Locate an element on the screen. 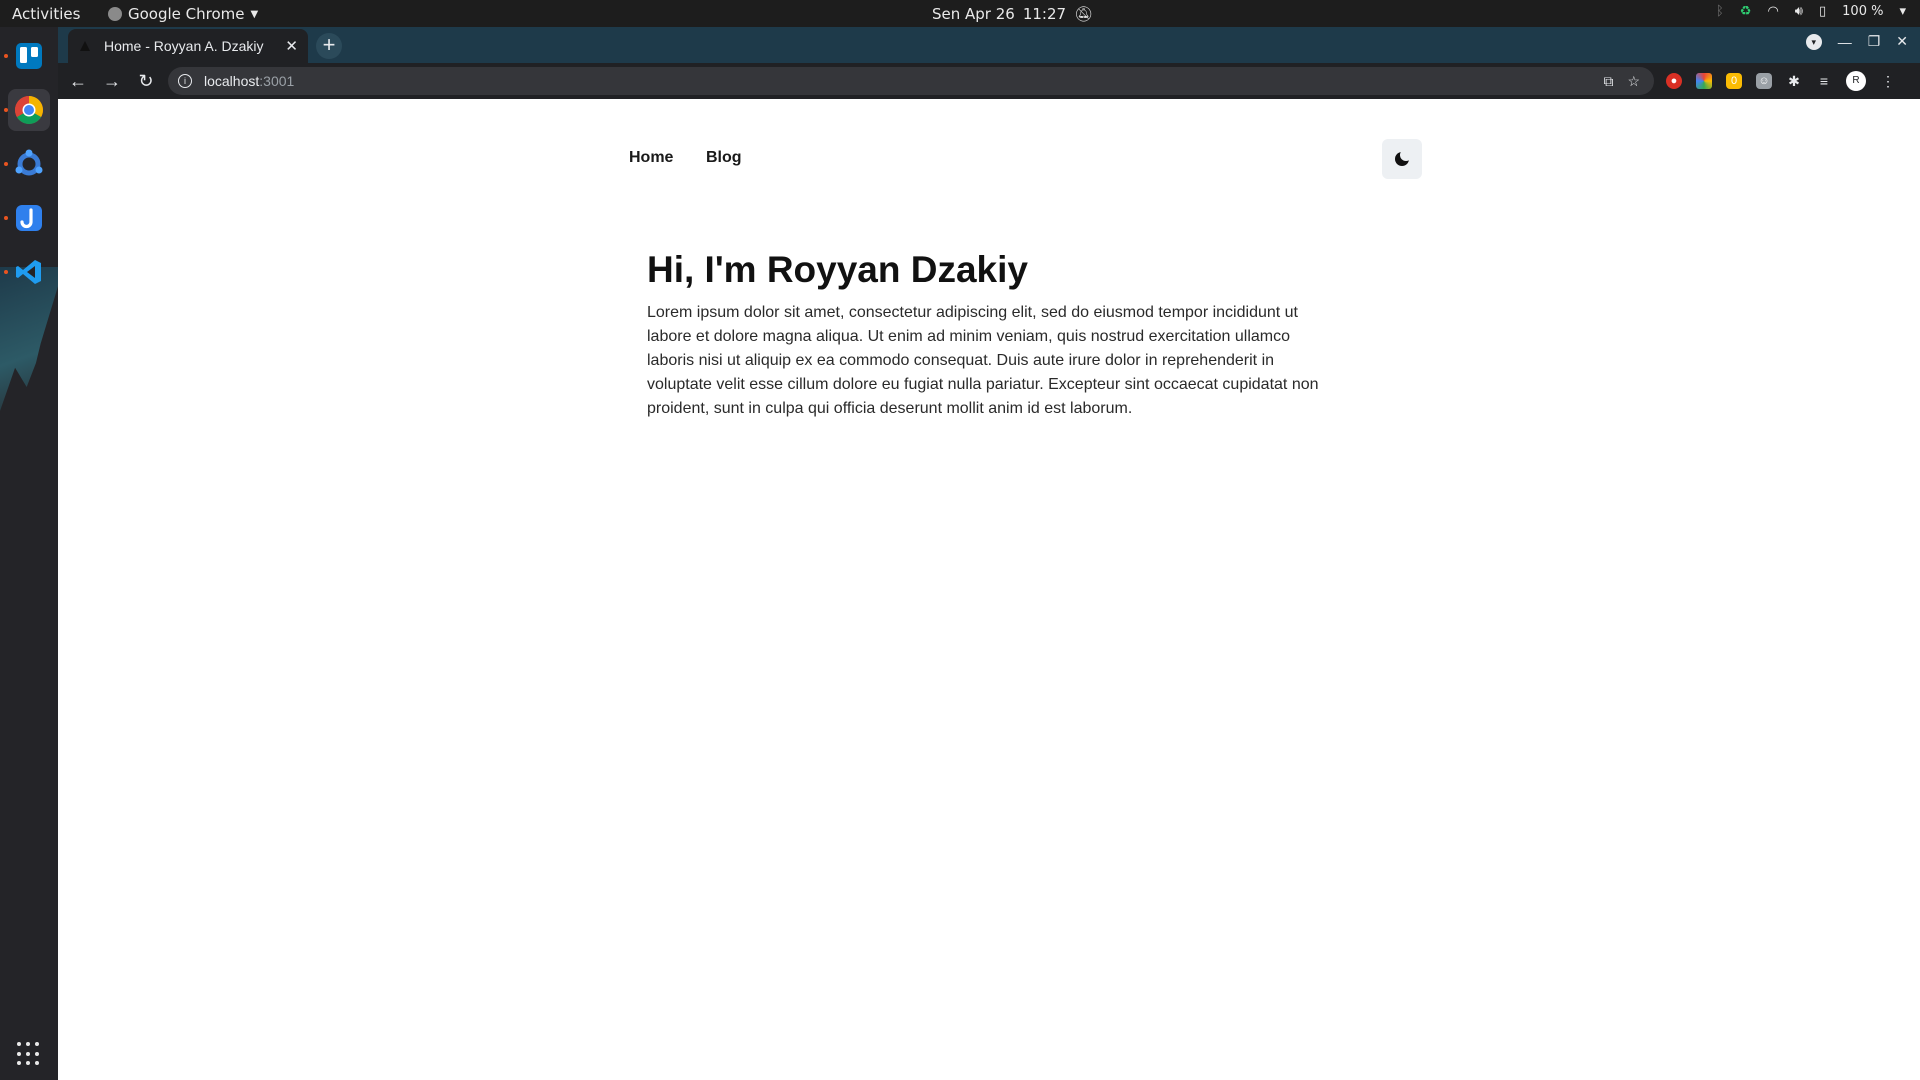  volume-icon: 🔊︎ is located at coordinates (1798, 11).